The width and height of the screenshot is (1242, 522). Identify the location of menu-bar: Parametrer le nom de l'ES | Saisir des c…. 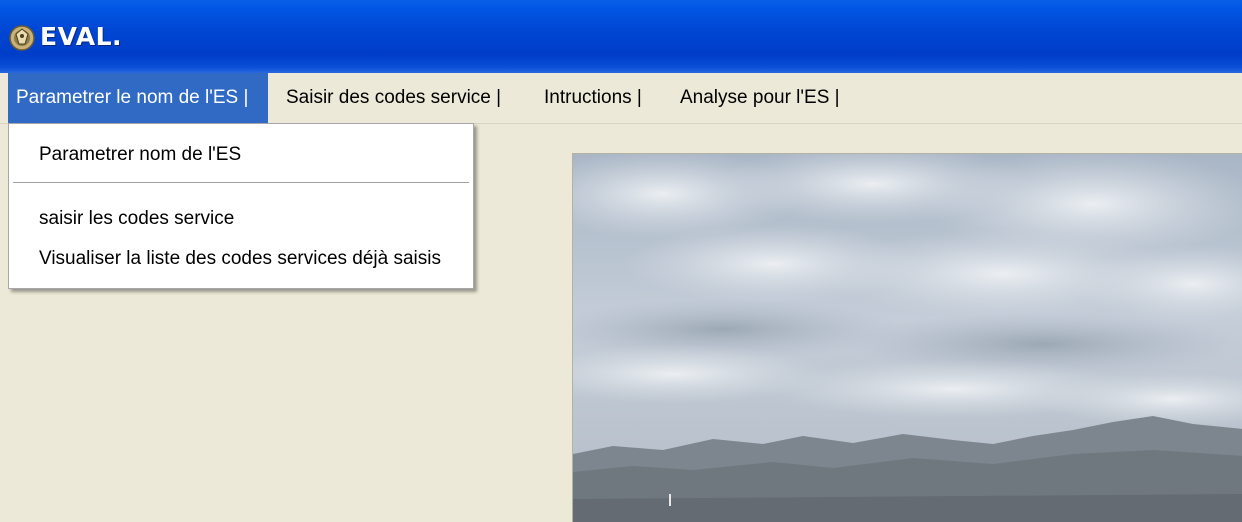
(621, 98).